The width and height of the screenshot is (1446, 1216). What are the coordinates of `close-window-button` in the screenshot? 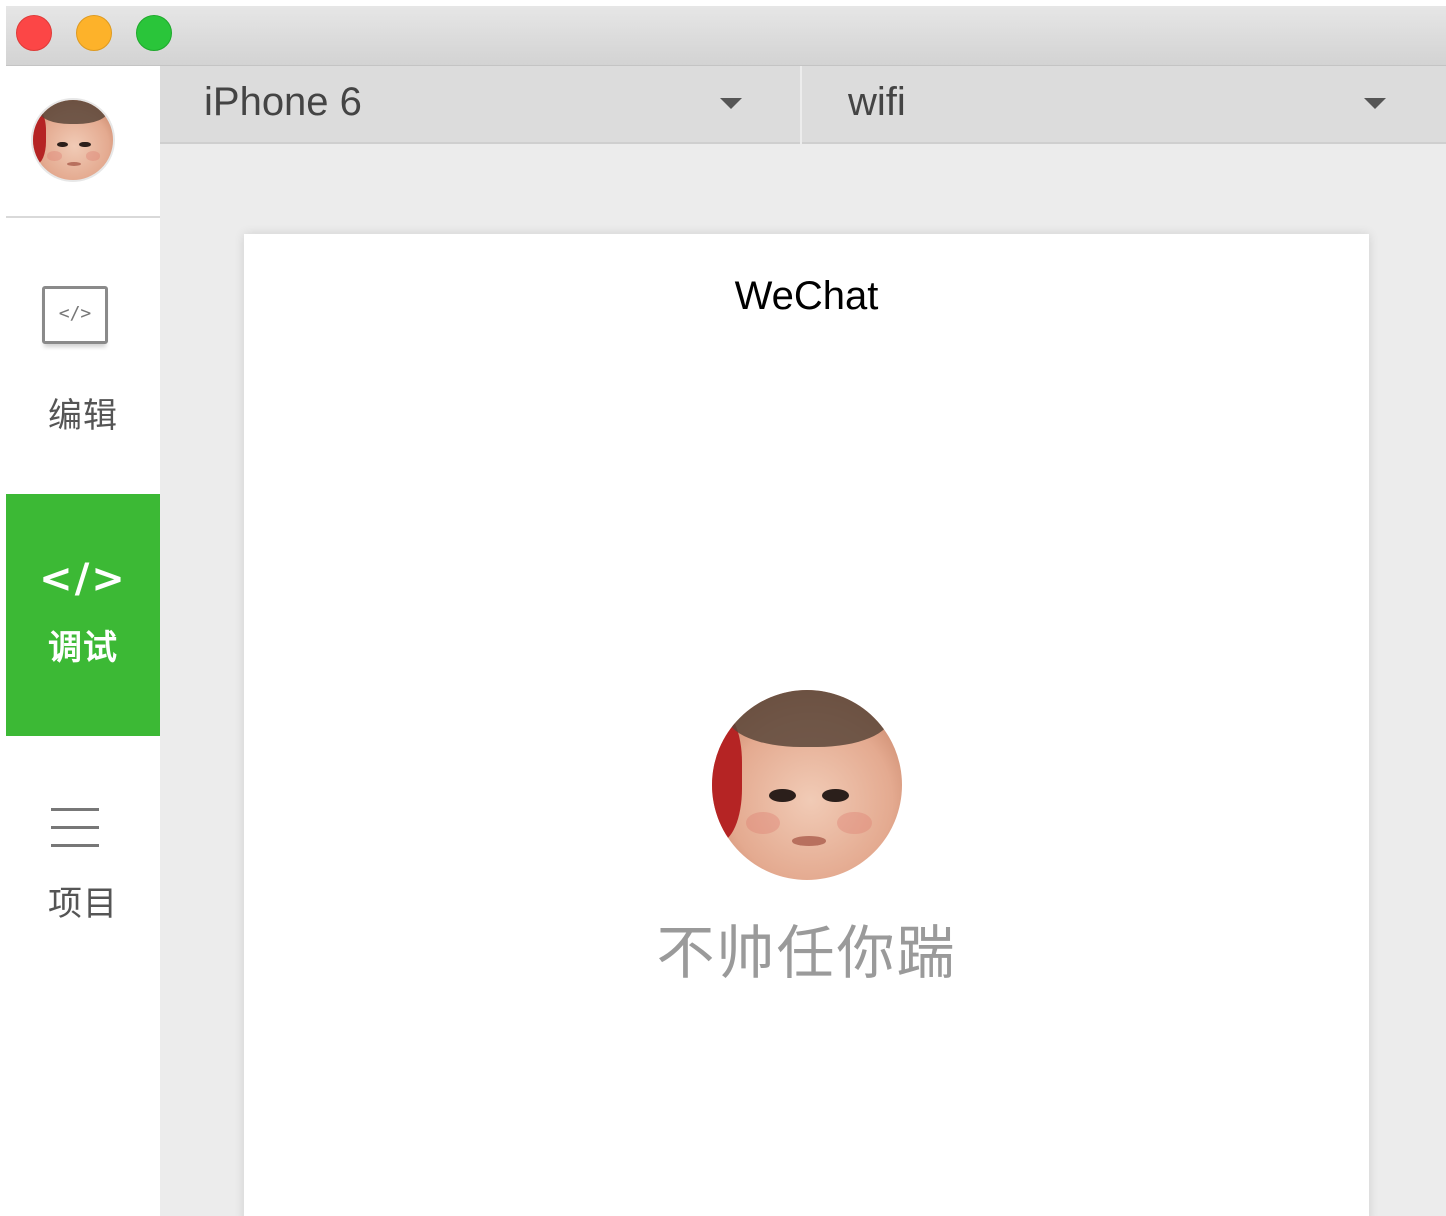 It's located at (34, 33).